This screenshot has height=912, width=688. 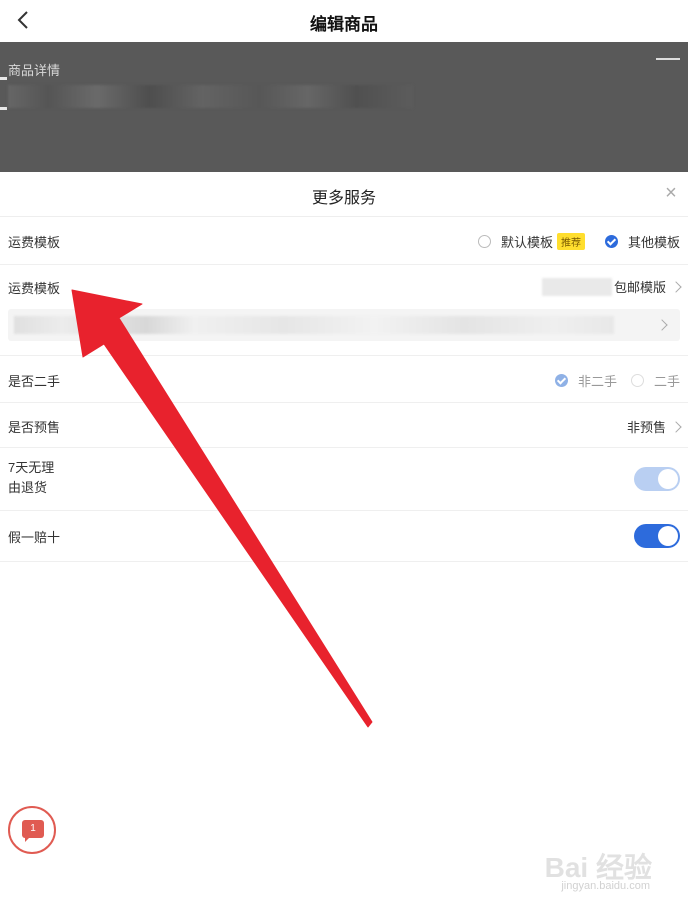 What do you see at coordinates (639, 287) in the screenshot?
I see `shipping-template-value: 包邮模版` at bounding box center [639, 287].